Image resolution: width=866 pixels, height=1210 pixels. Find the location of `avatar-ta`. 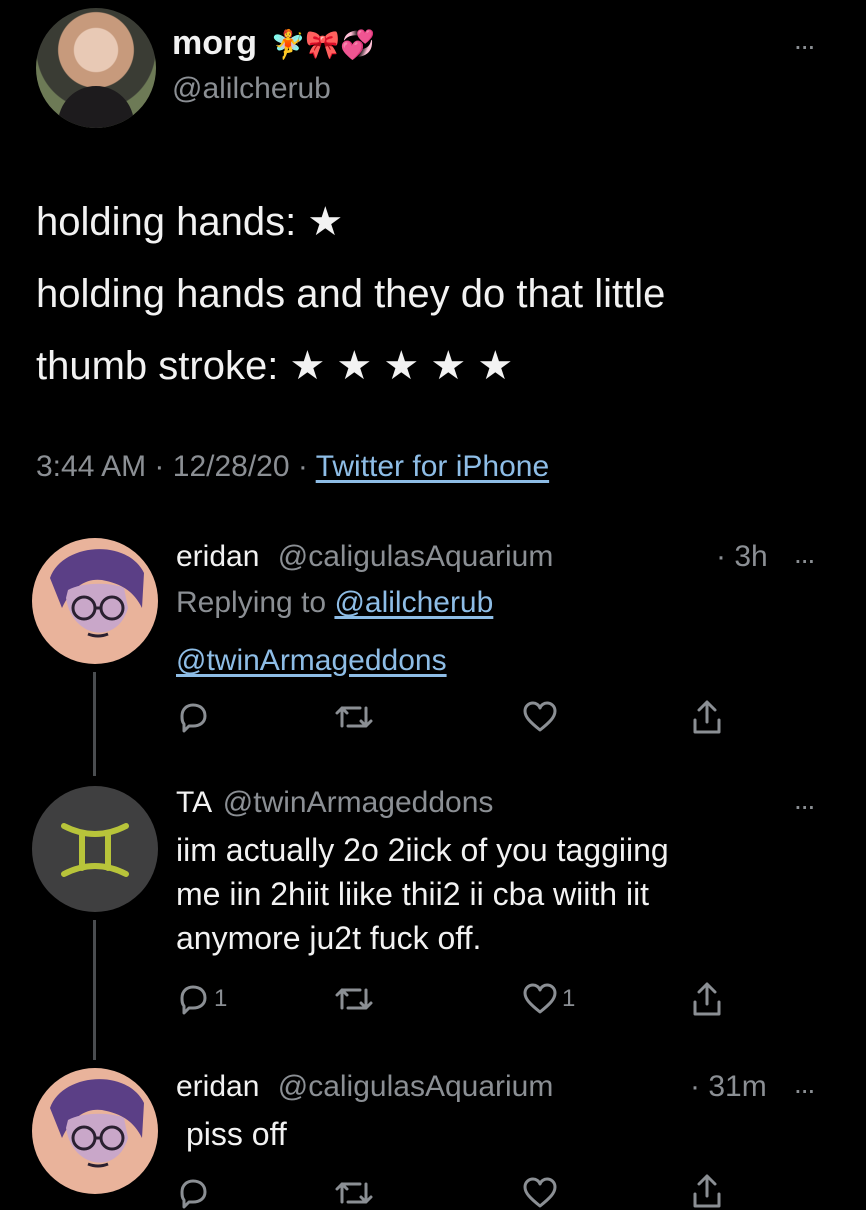

avatar-ta is located at coordinates (95, 849).